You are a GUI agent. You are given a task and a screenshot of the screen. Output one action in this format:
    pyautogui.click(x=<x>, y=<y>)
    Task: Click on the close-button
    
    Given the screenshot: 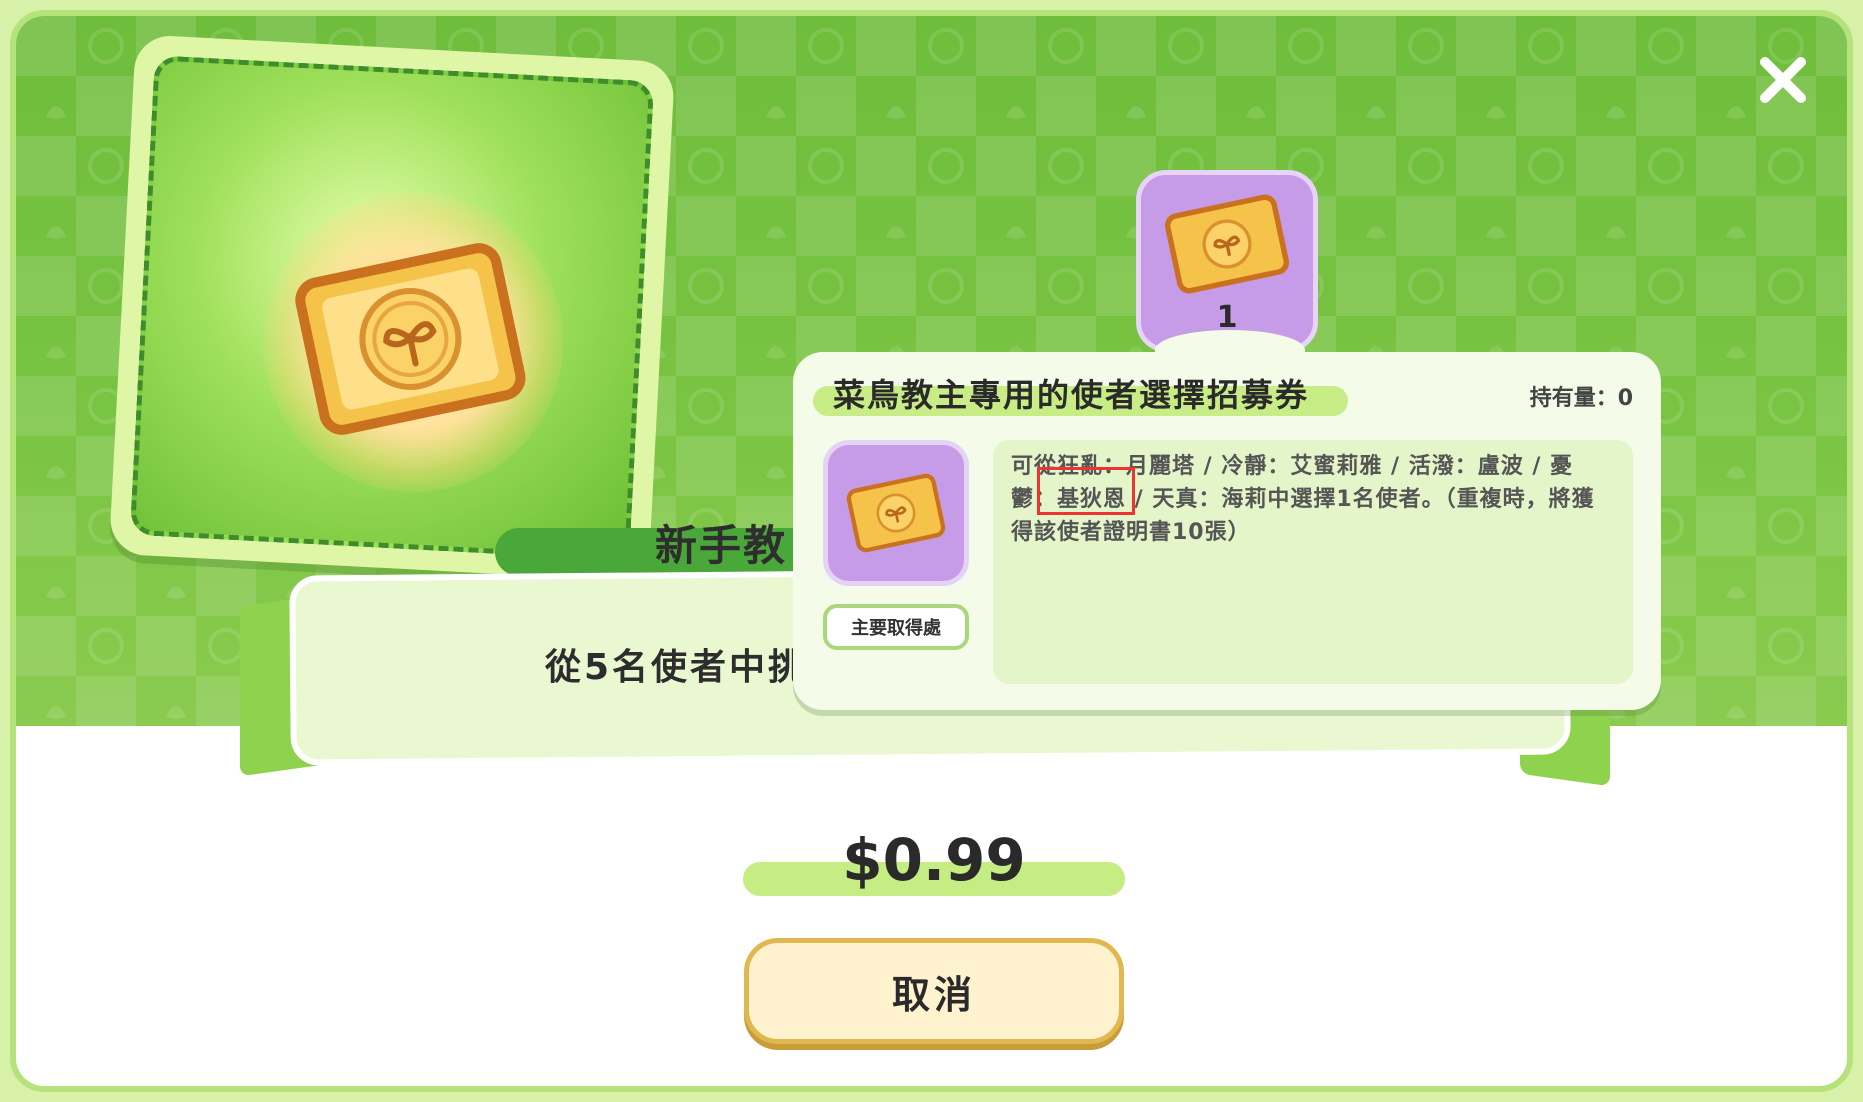 What is the action you would take?
    pyautogui.click(x=1783, y=80)
    